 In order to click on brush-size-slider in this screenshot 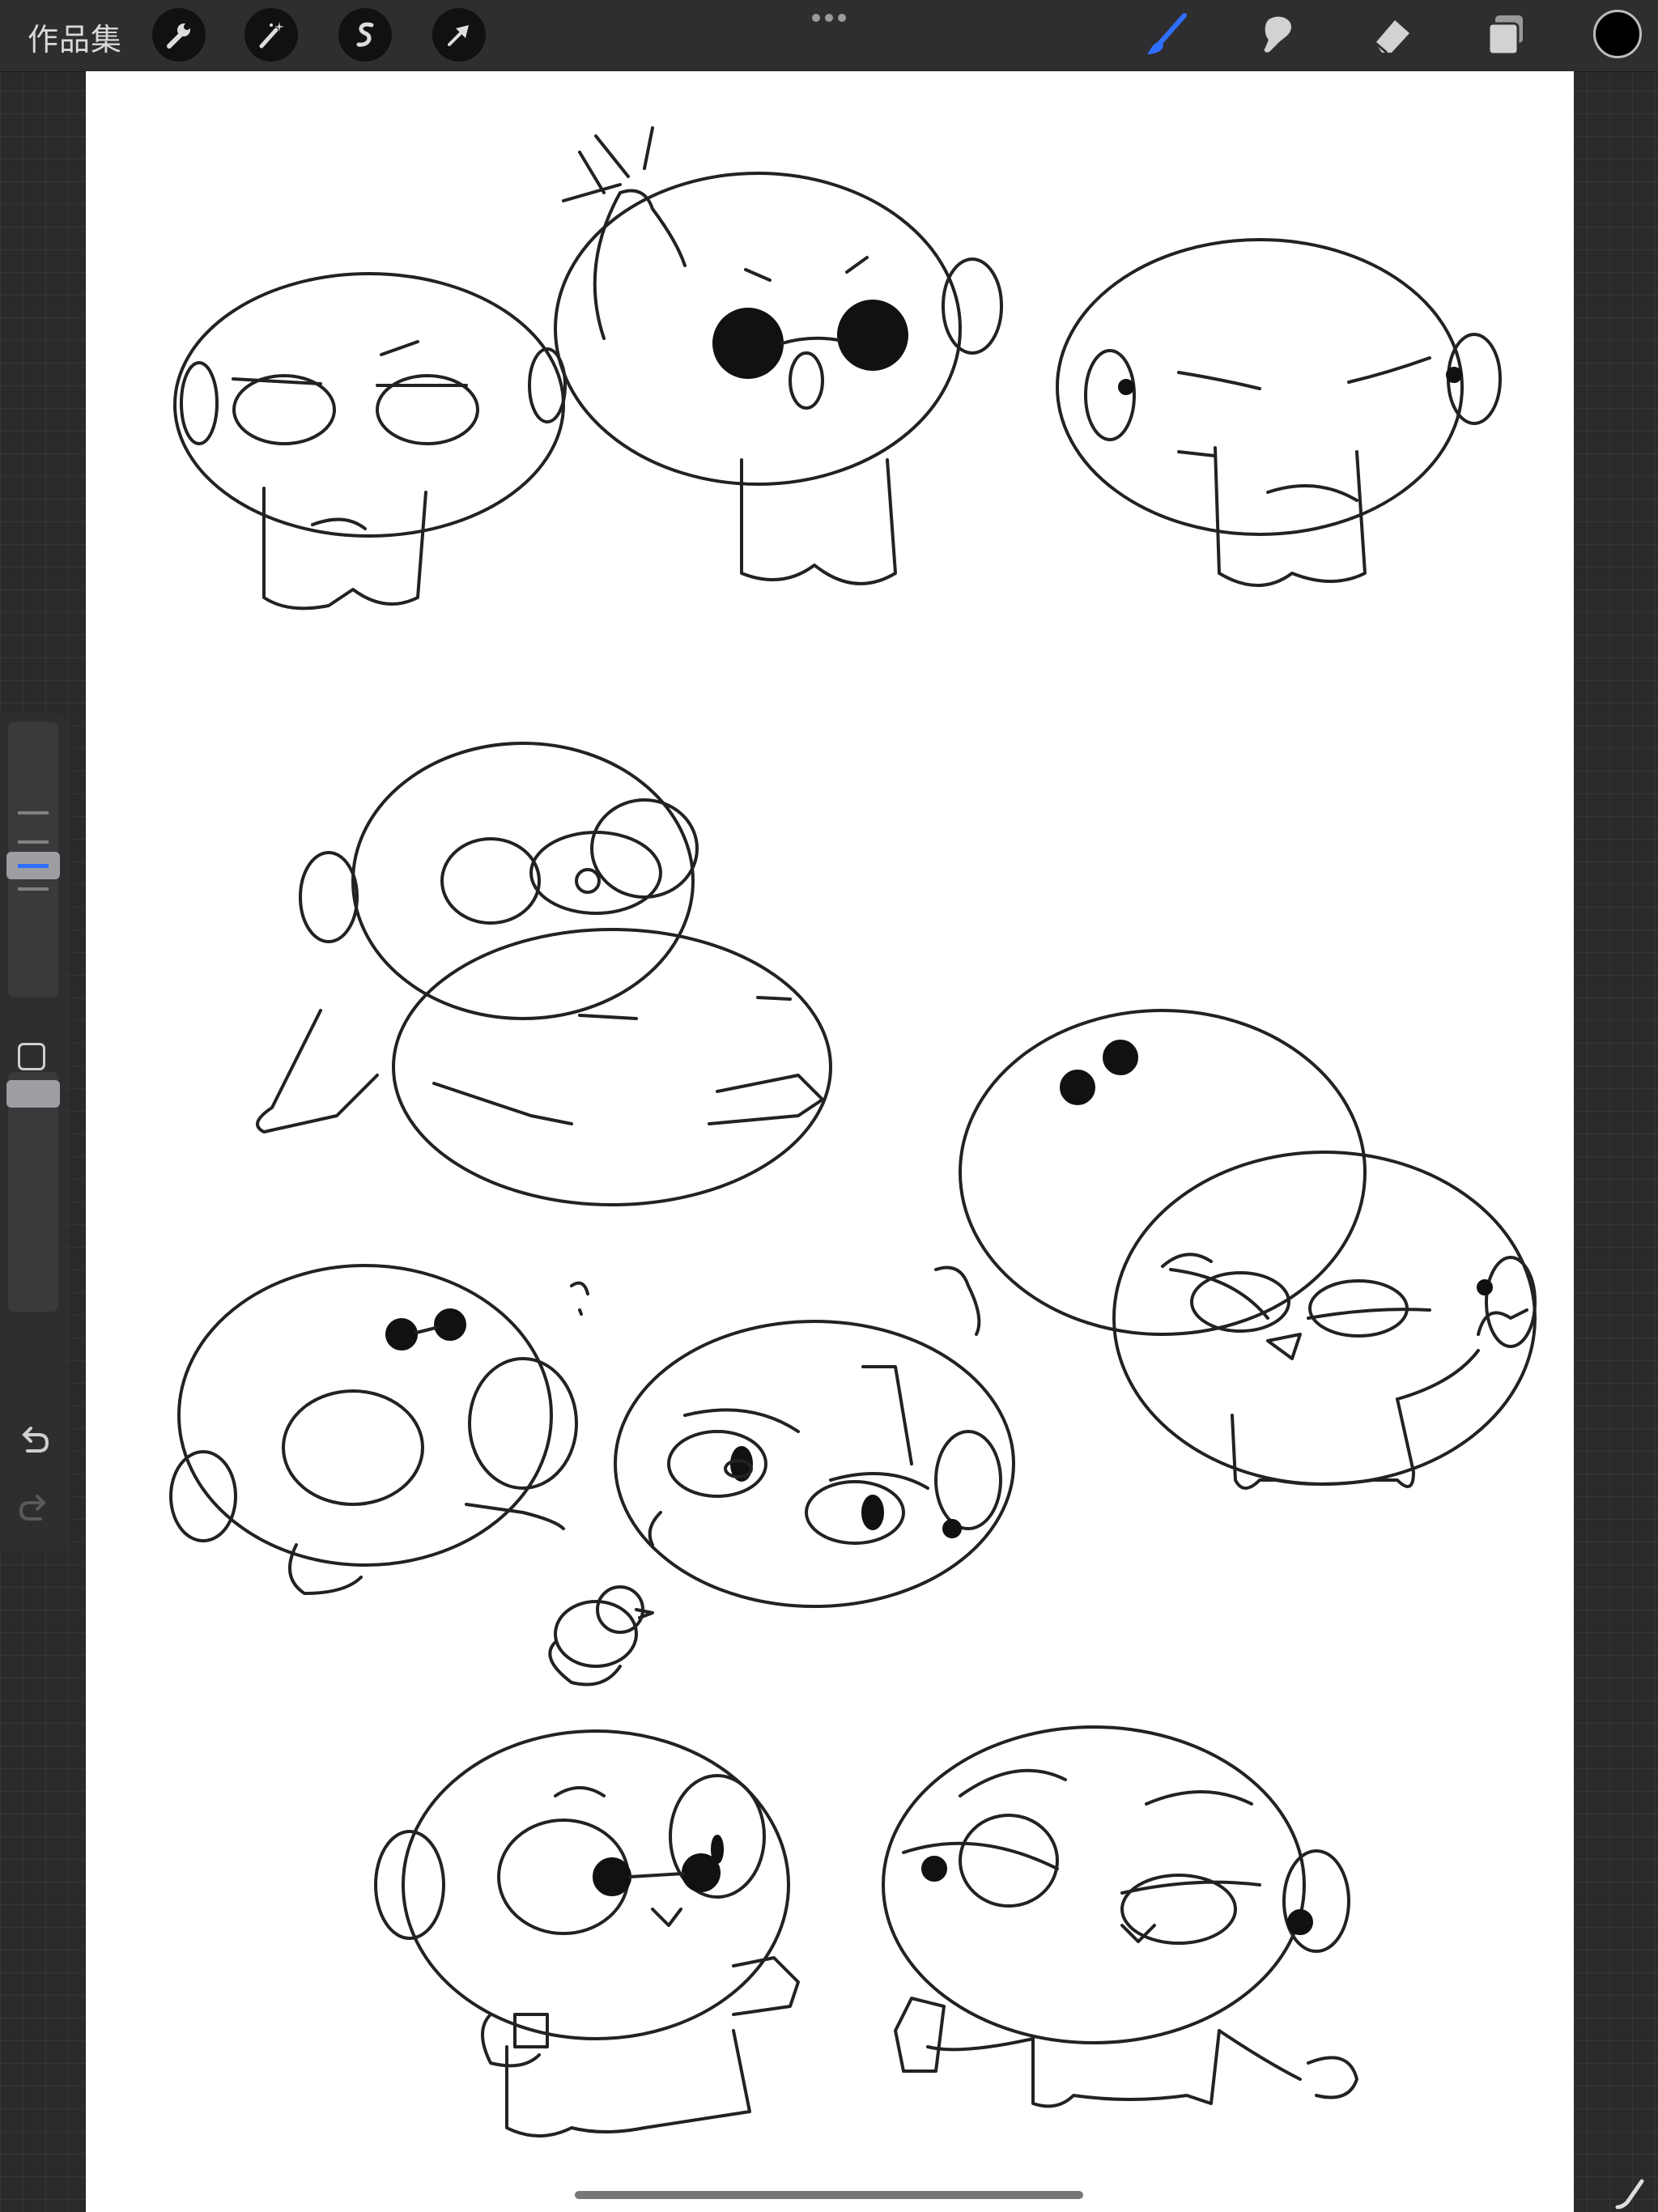, I will do `click(33, 860)`.